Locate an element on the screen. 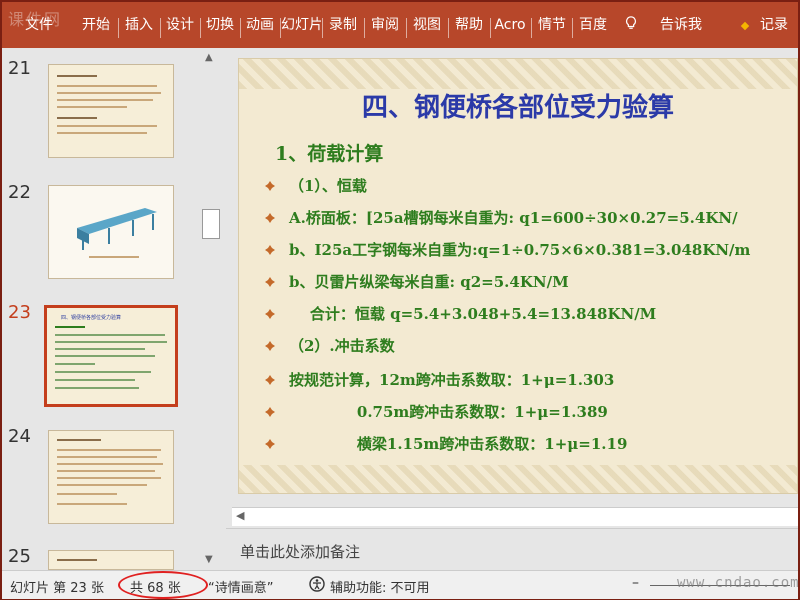 This screenshot has height=600, width=800. thumbnail-slide-23: 四、钢便桥各部位受力验算 is located at coordinates (111, 356).